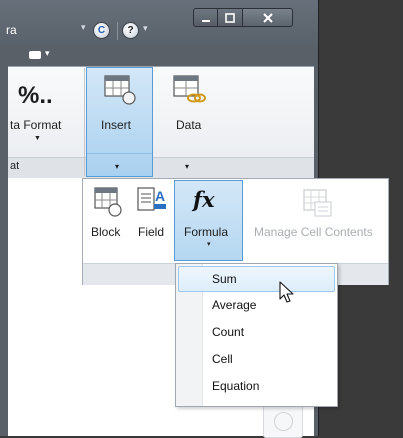 The height and width of the screenshot is (438, 403). I want to click on percent-format-icon: %.., so click(35, 96).